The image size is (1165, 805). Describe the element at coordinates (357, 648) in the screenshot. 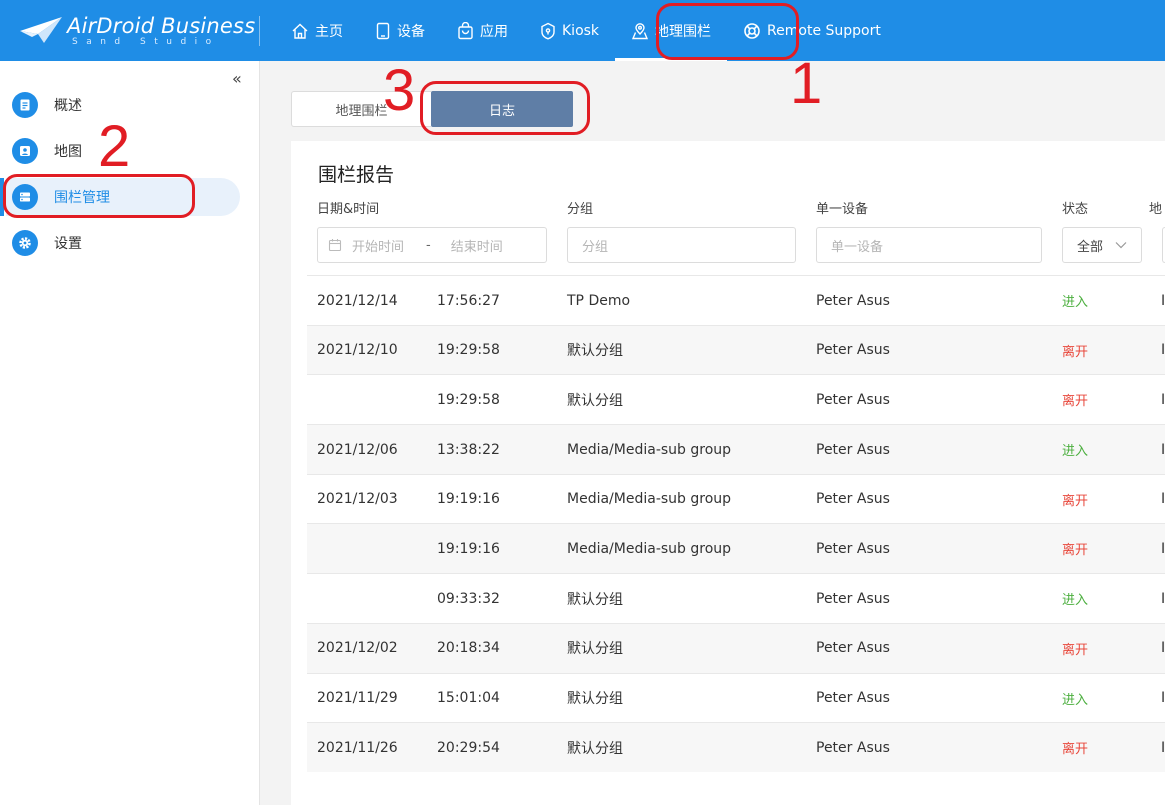

I see `cell-date: 2021/12/02` at that location.